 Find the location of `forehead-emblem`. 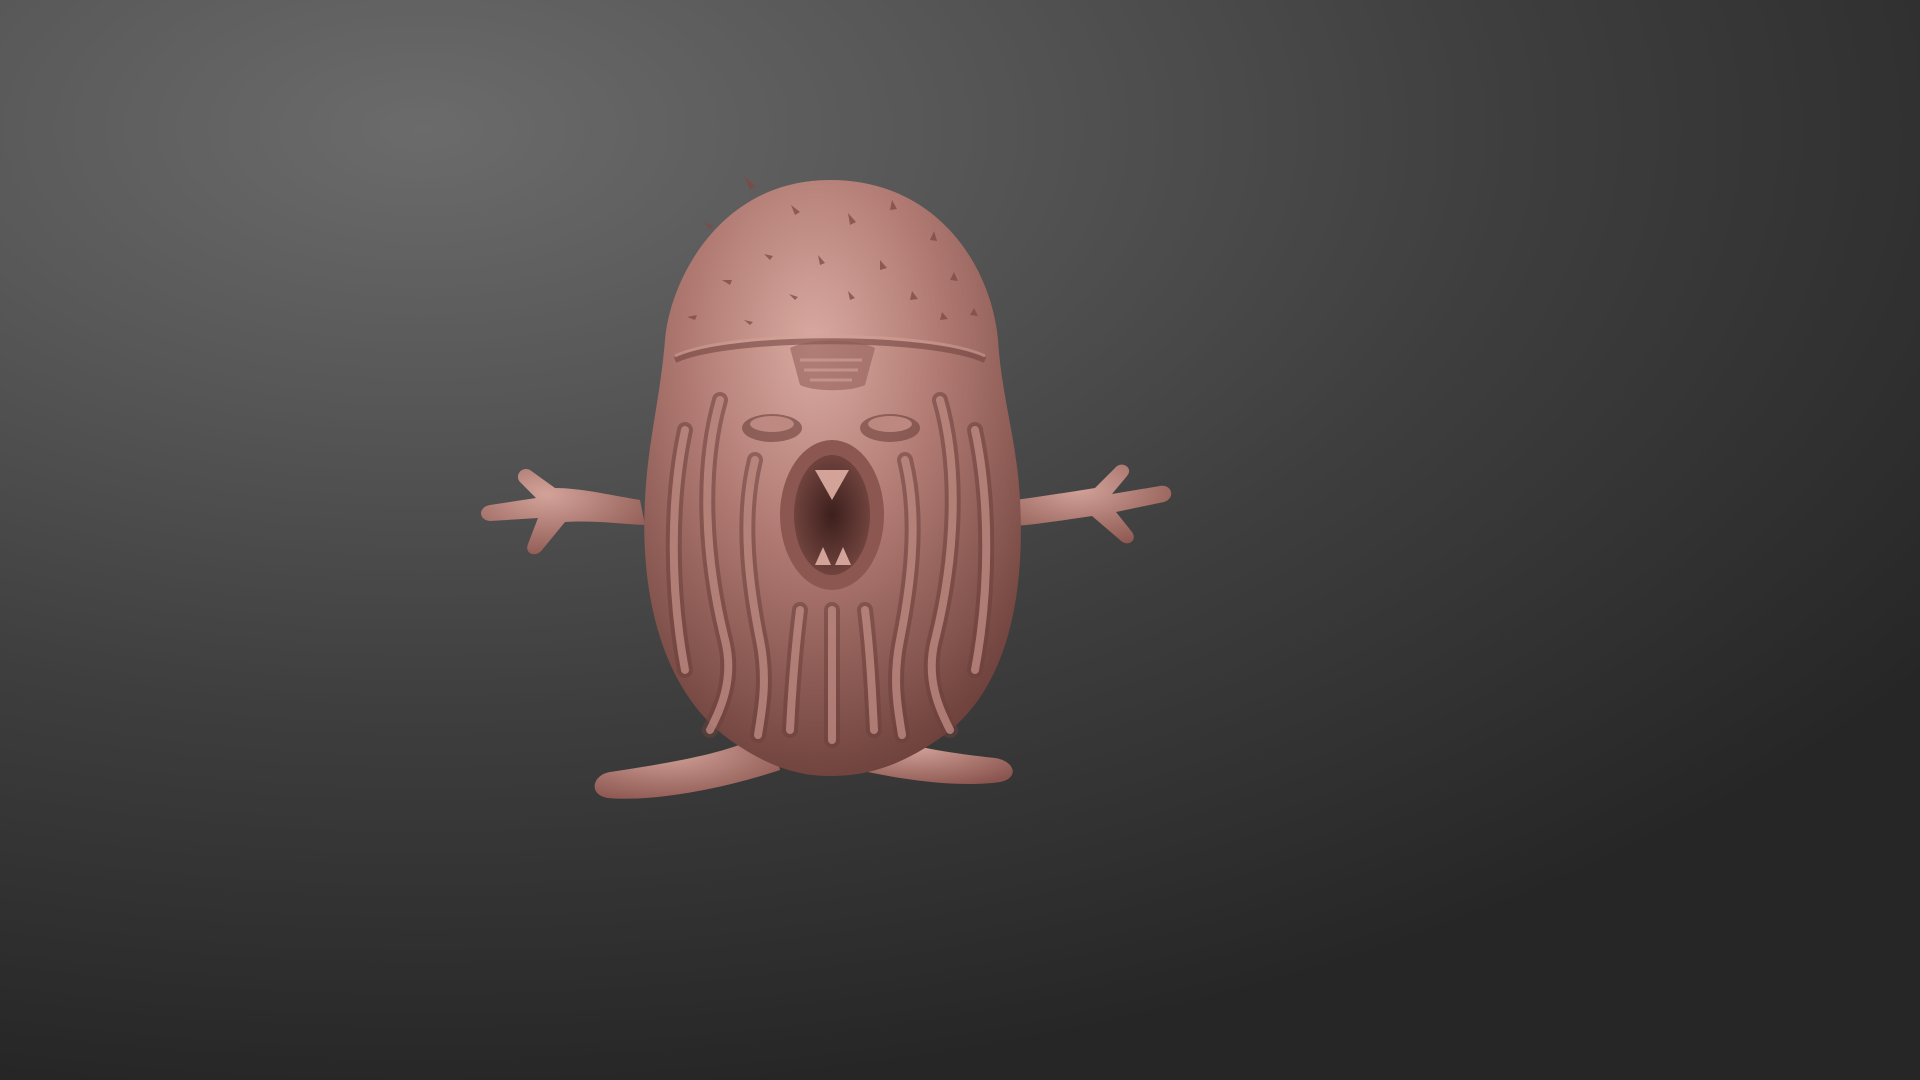

forehead-emblem is located at coordinates (832, 365).